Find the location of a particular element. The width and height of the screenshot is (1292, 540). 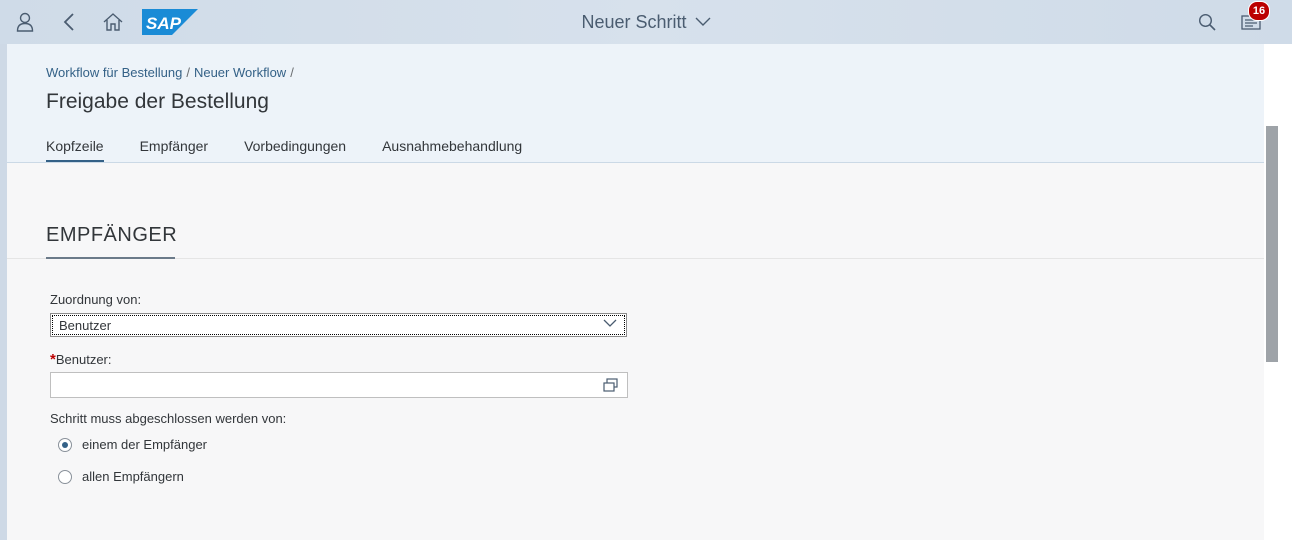

tab-empfaenger: Empfänger is located at coordinates (174, 149).